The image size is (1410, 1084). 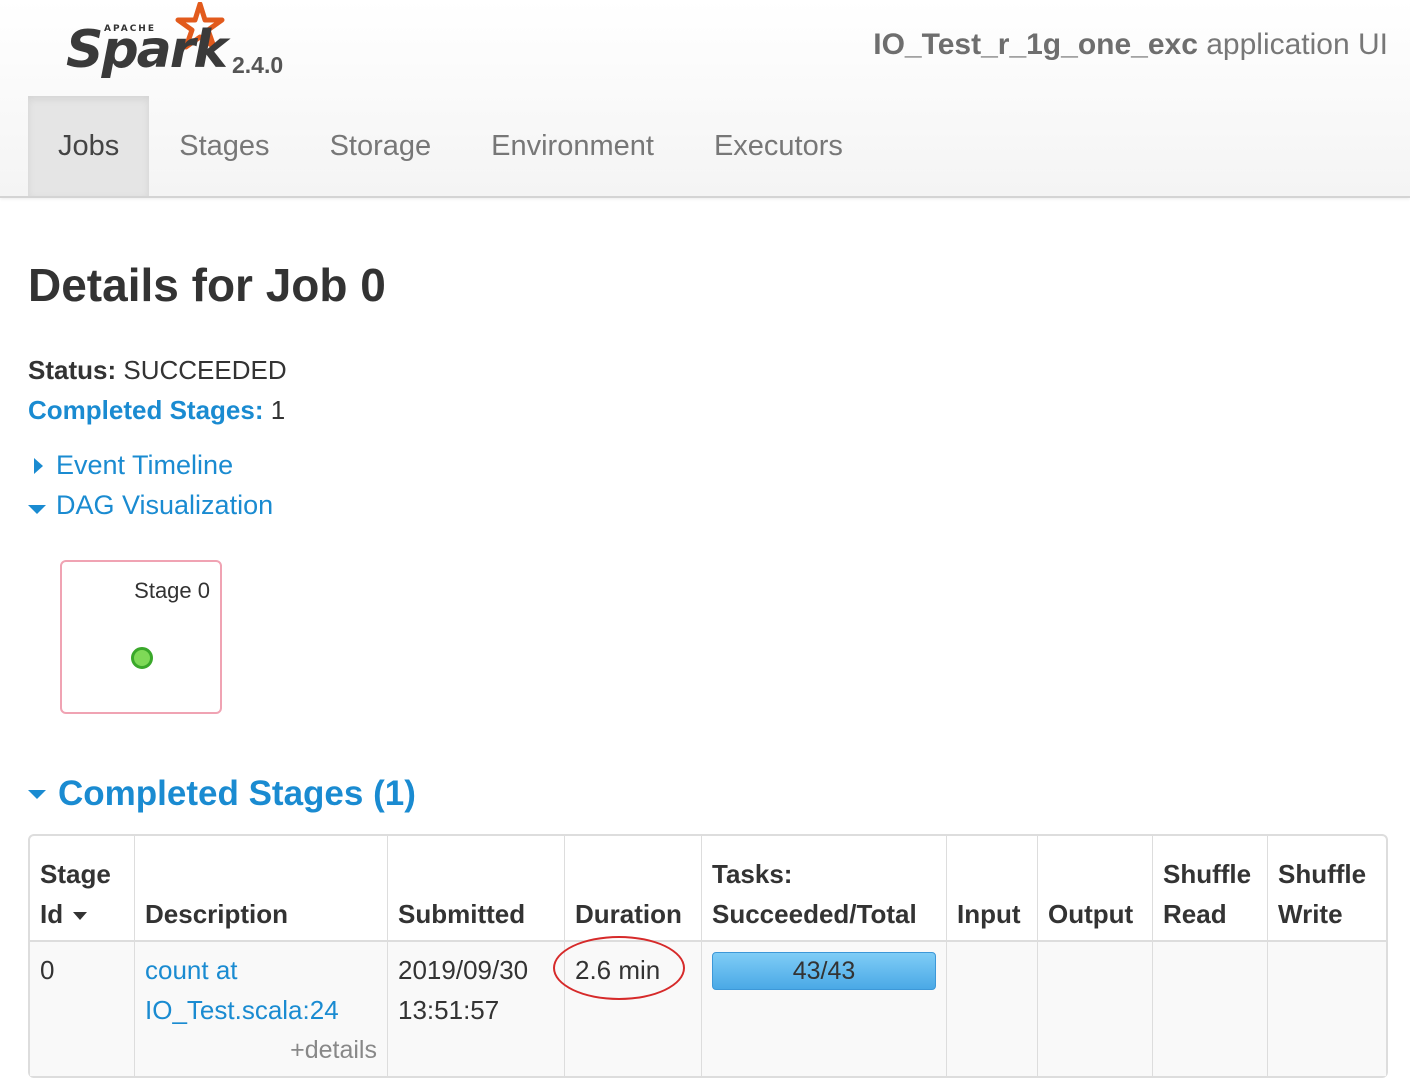 What do you see at coordinates (381, 146) in the screenshot?
I see `tab-storage: Storage` at bounding box center [381, 146].